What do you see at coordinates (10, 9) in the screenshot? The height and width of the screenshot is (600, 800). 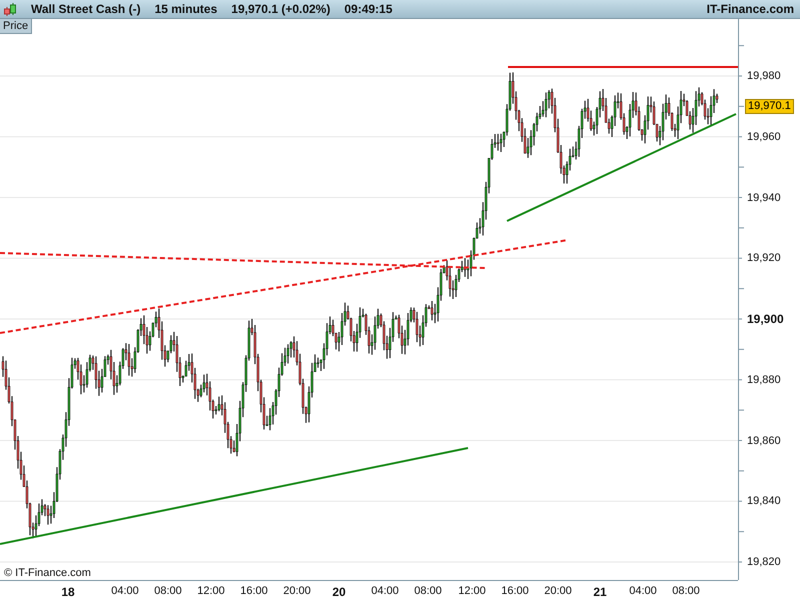 I see `candlestick-icon` at bounding box center [10, 9].